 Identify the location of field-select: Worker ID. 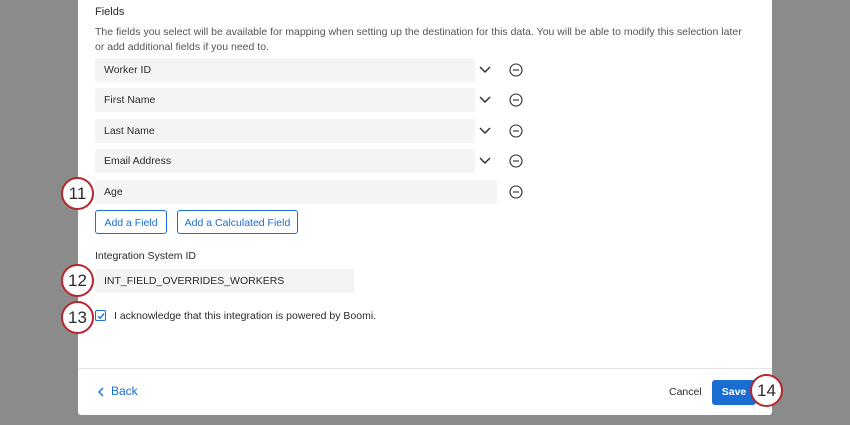
(285, 70).